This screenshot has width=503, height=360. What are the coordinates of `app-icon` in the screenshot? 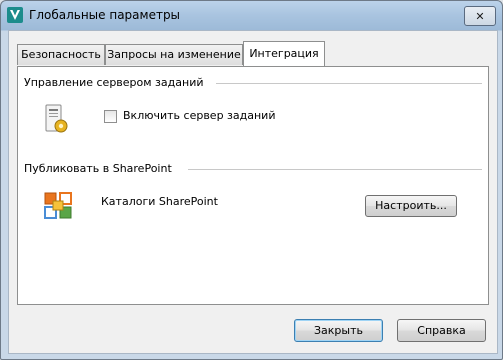 It's located at (15, 15).